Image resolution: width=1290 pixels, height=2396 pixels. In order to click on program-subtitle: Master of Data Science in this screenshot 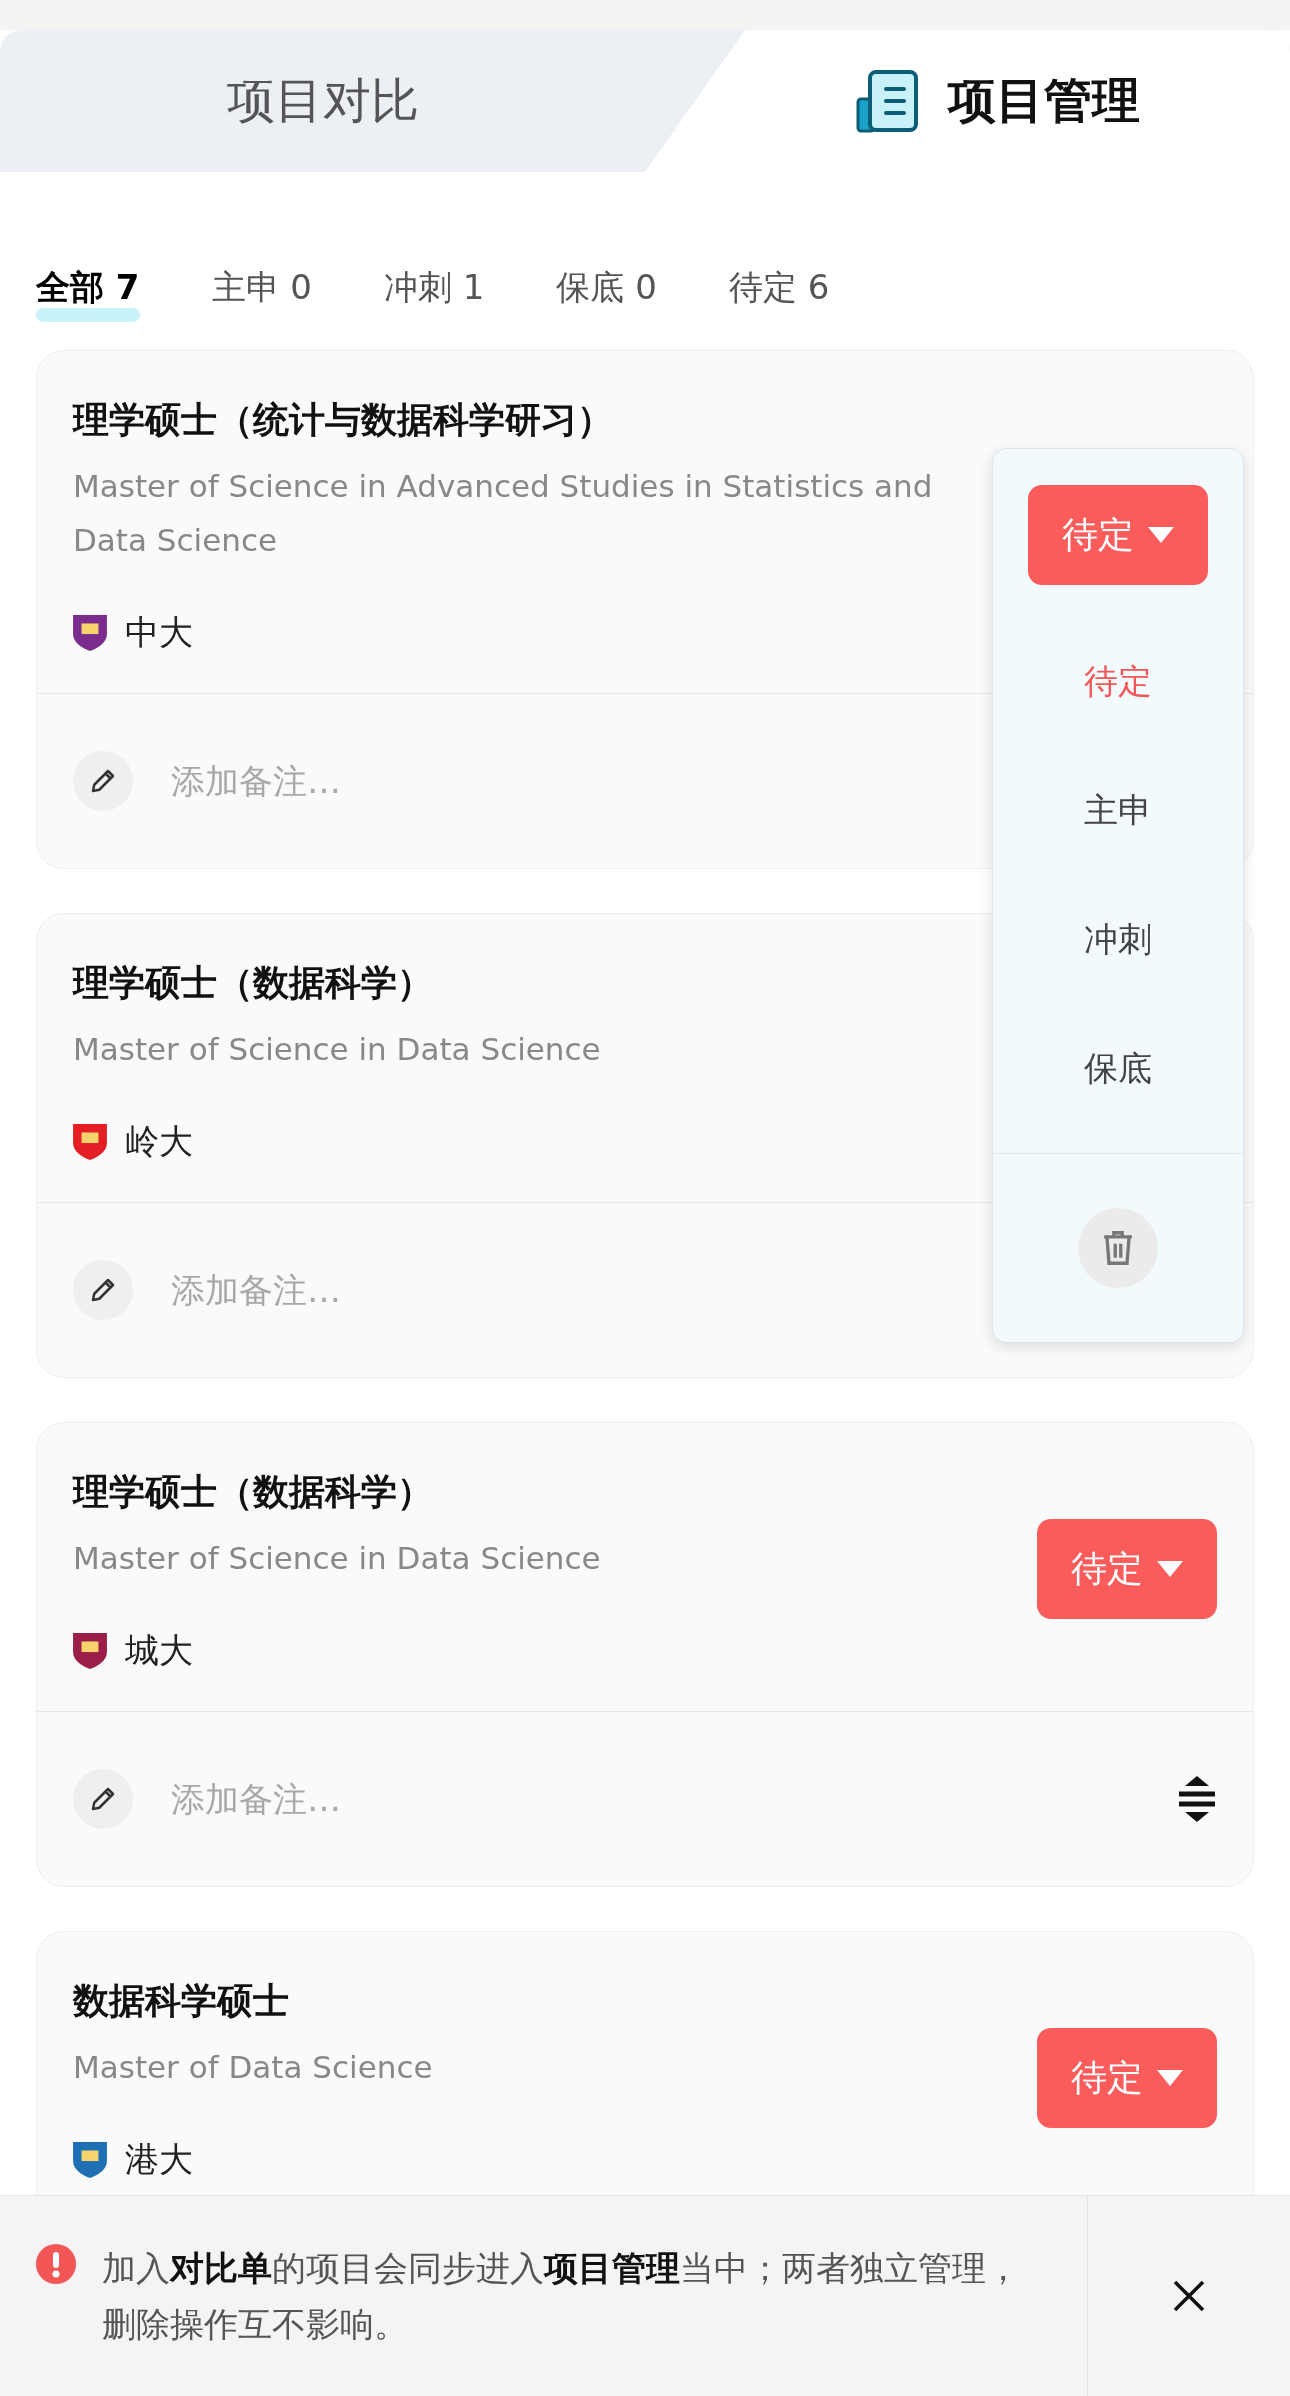, I will do `click(253, 2067)`.